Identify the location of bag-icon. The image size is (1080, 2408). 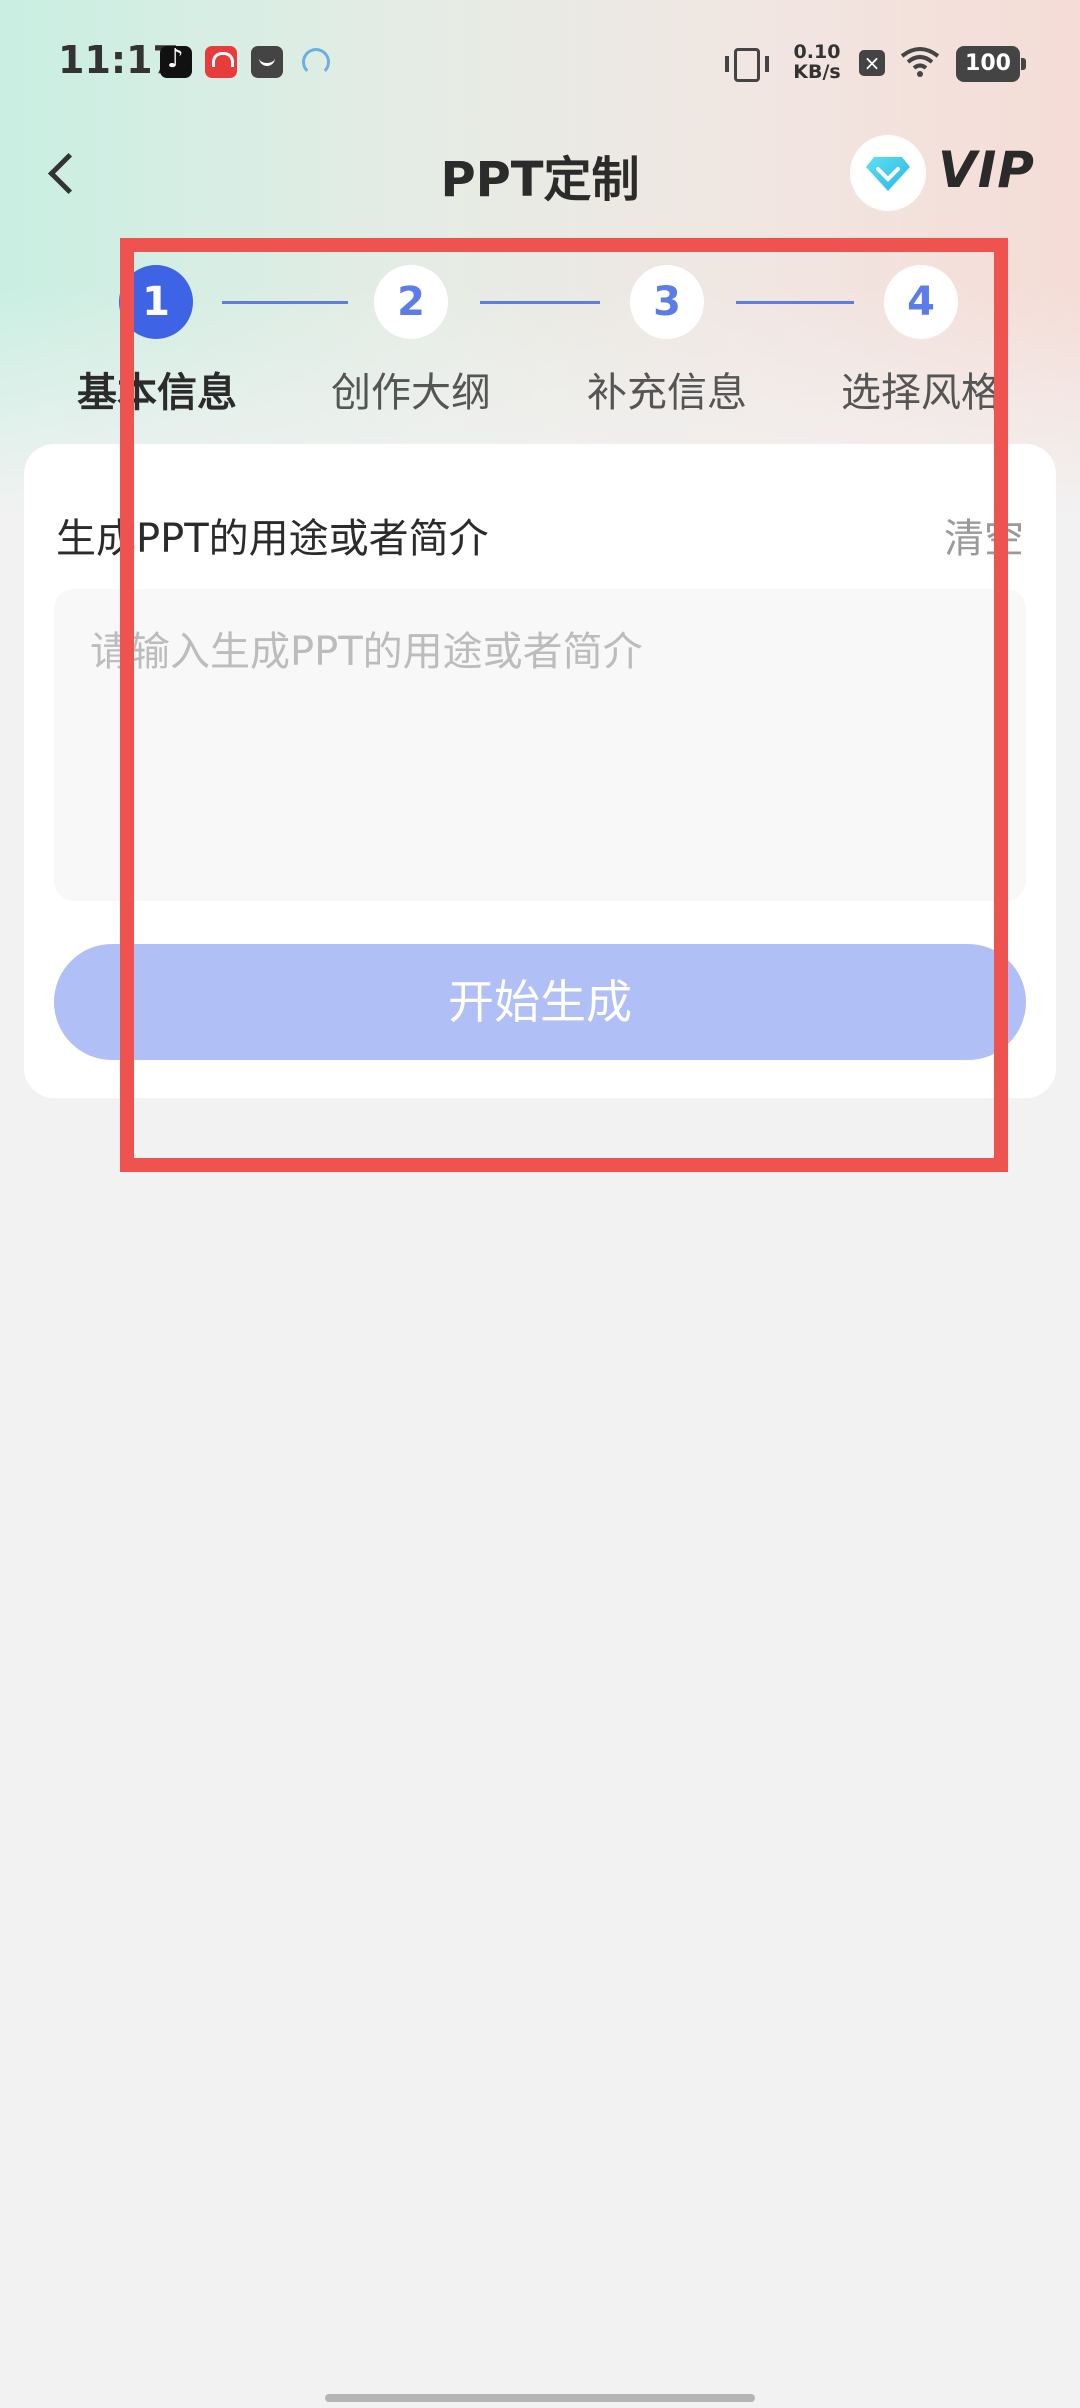
(267, 62).